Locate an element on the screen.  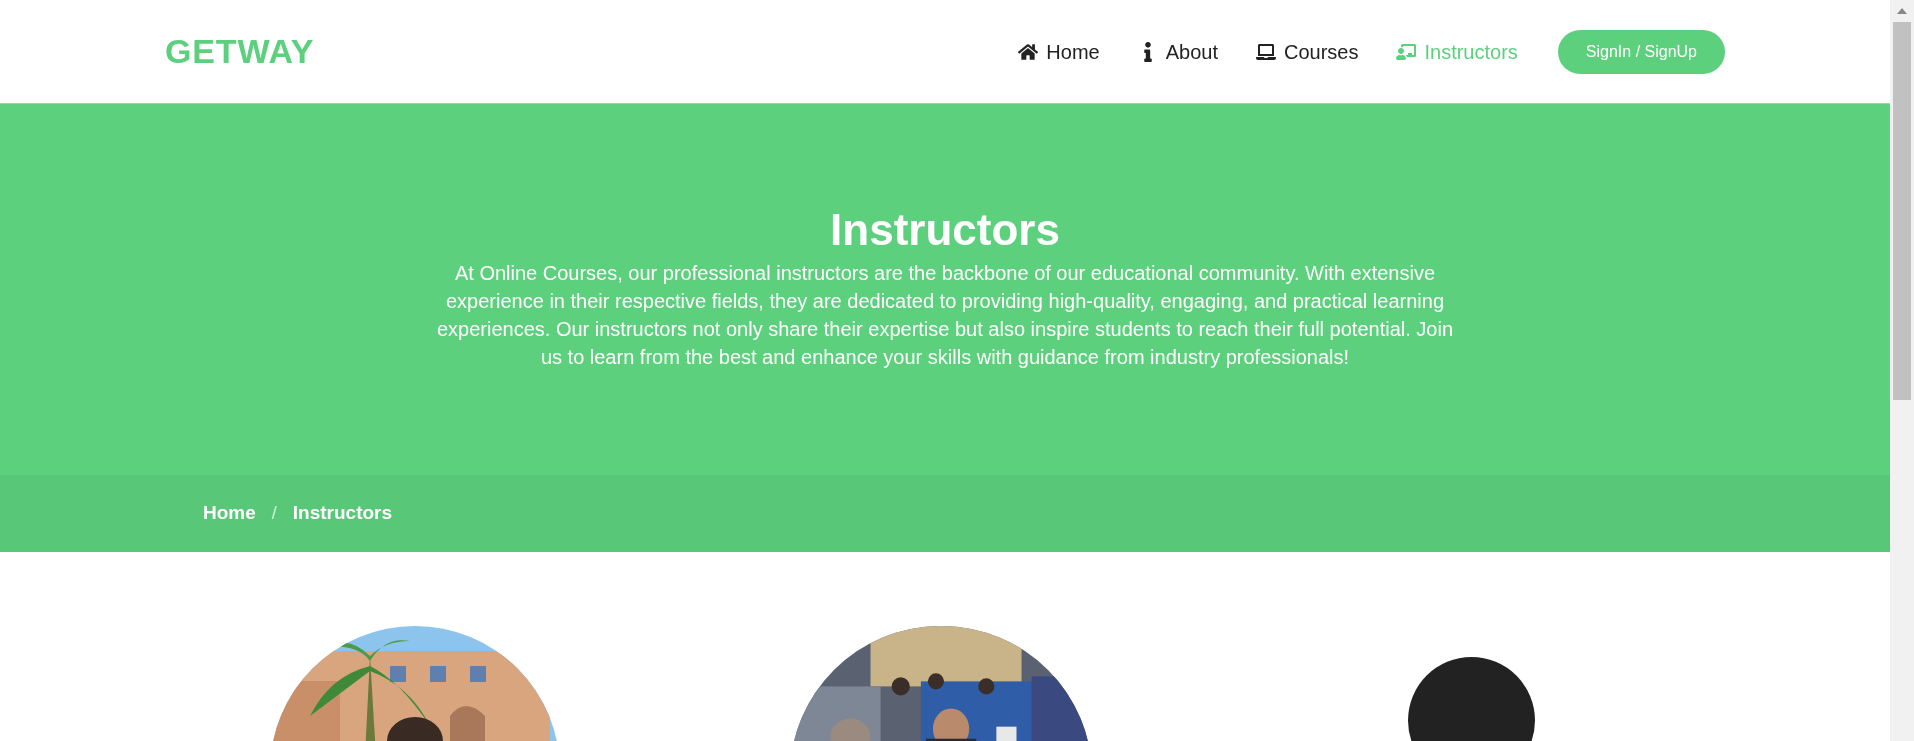
nav-link: Home is located at coordinates (1059, 51).